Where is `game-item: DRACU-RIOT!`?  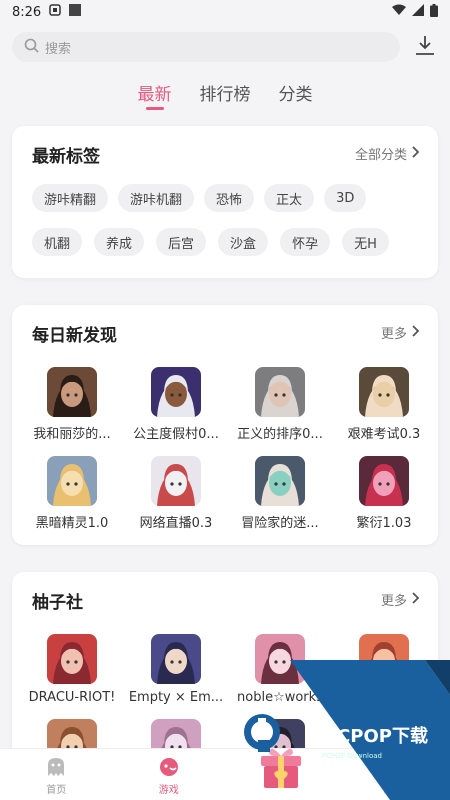
game-item: DRACU-RIOT! is located at coordinates (72, 669).